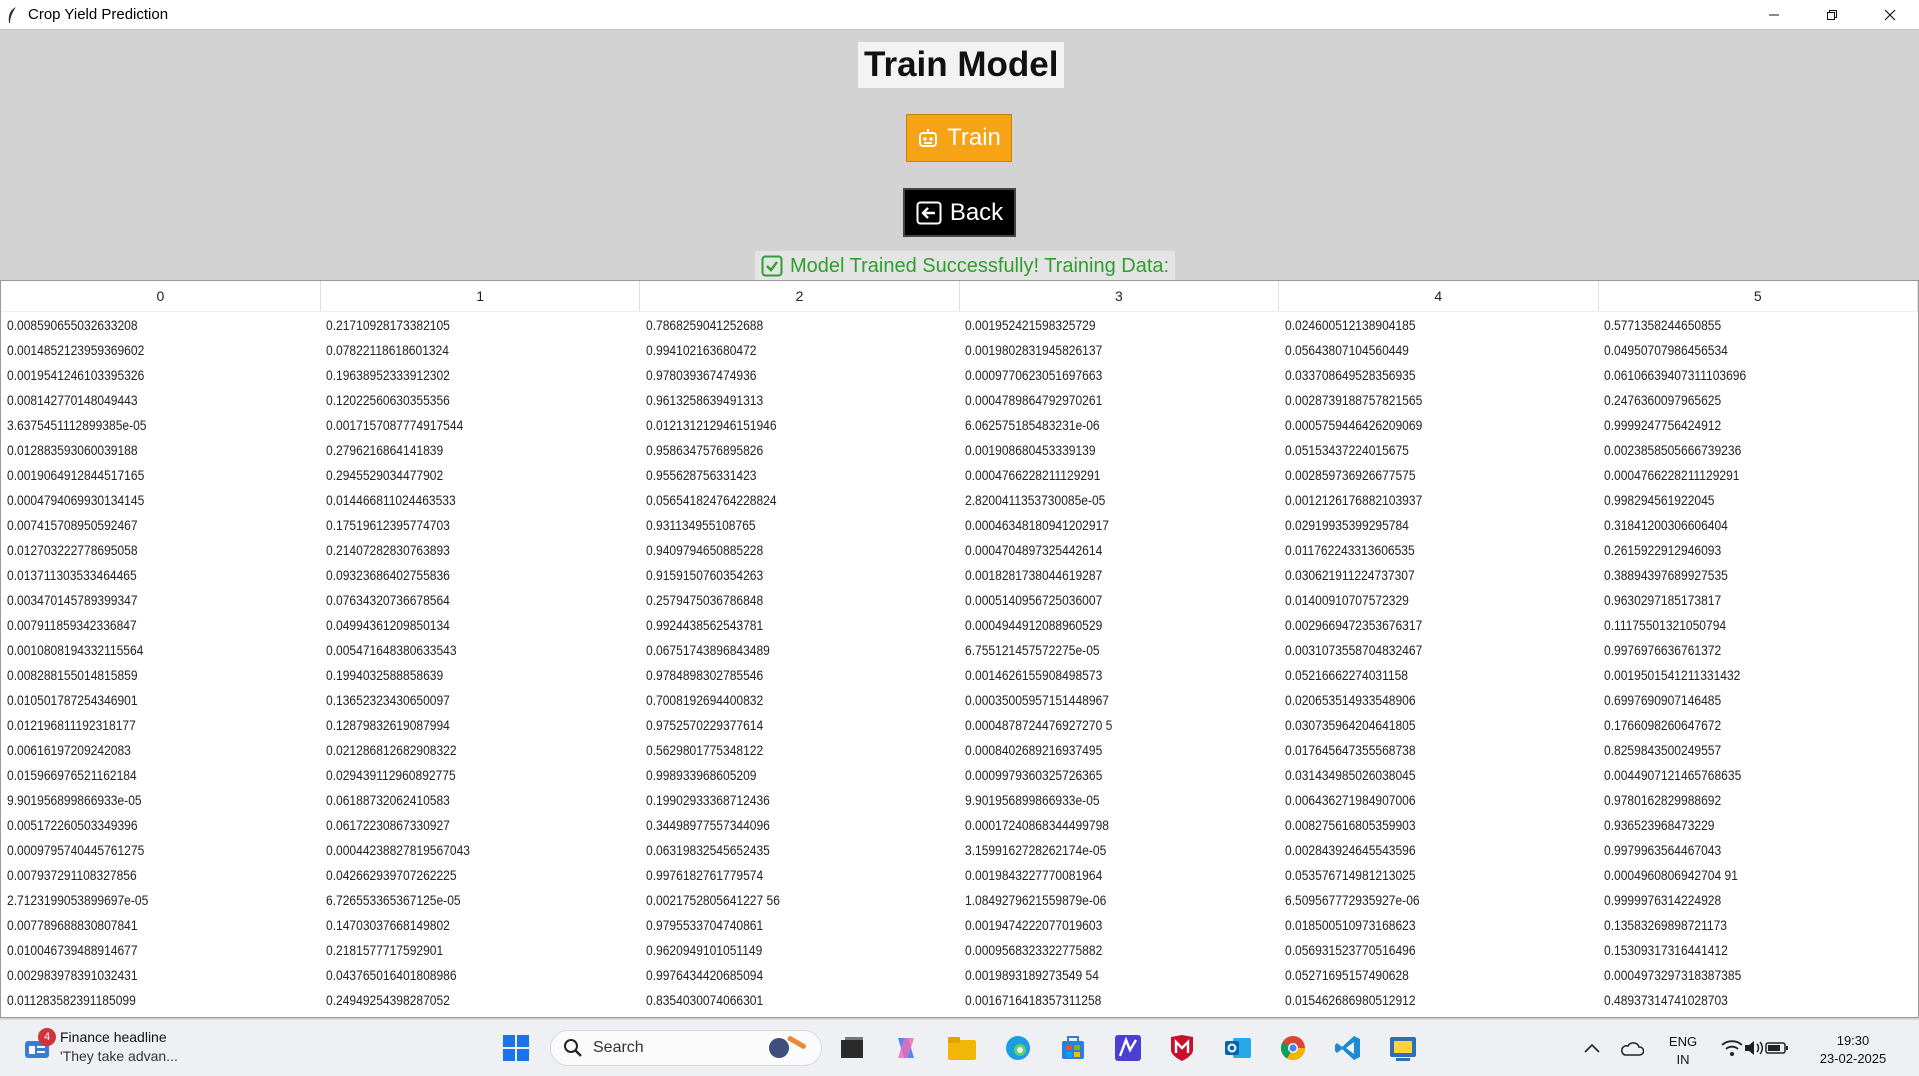 The width and height of the screenshot is (1919, 1076). I want to click on table-cell: 0.00017240868344499798, so click(1118, 824).